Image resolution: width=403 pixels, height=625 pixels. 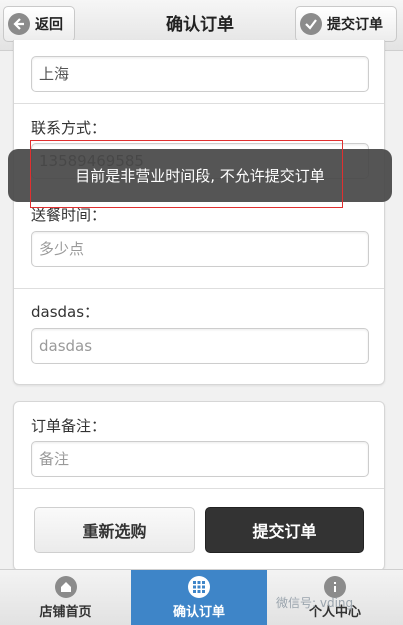 I want to click on custom-field-input: dasdas, so click(x=200, y=346).